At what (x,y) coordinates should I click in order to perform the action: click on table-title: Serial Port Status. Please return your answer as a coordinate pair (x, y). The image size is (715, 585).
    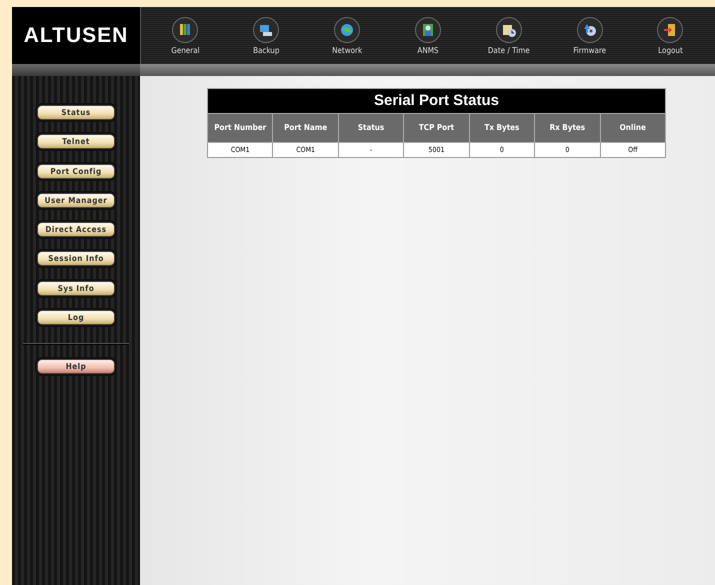
    Looking at the image, I should click on (437, 101).